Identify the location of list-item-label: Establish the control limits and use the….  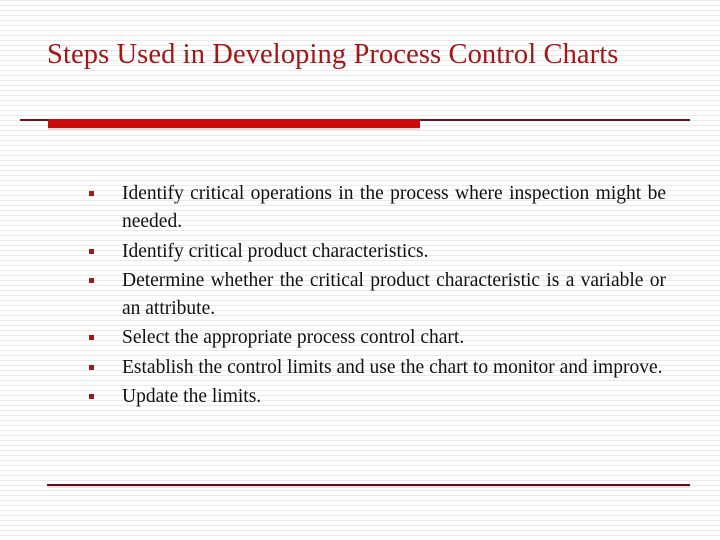
(392, 367).